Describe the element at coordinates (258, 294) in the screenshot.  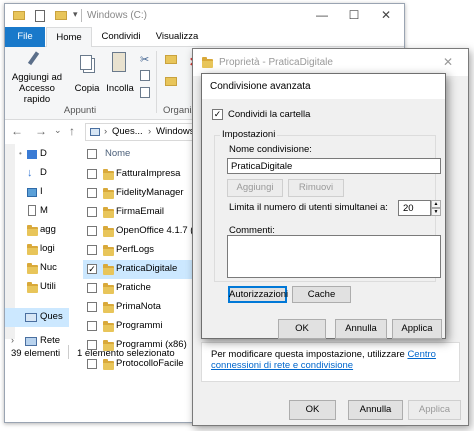
I see `permissions-button: Autorizzazioni` at that location.